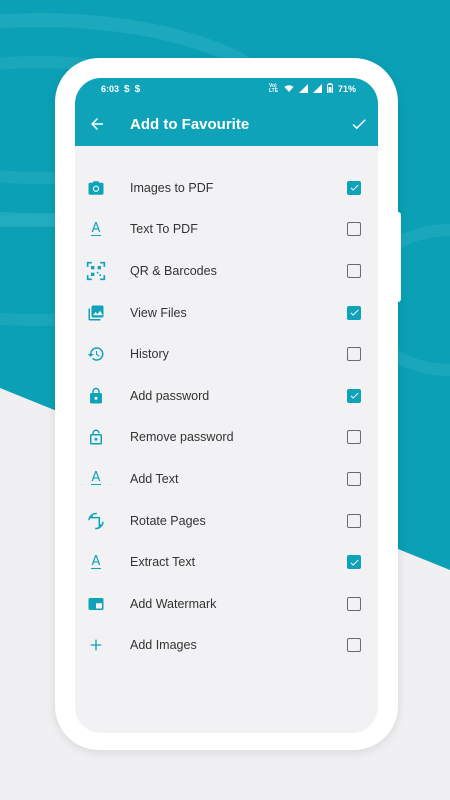  I want to click on list-item: Rotate Pages, so click(226, 521).